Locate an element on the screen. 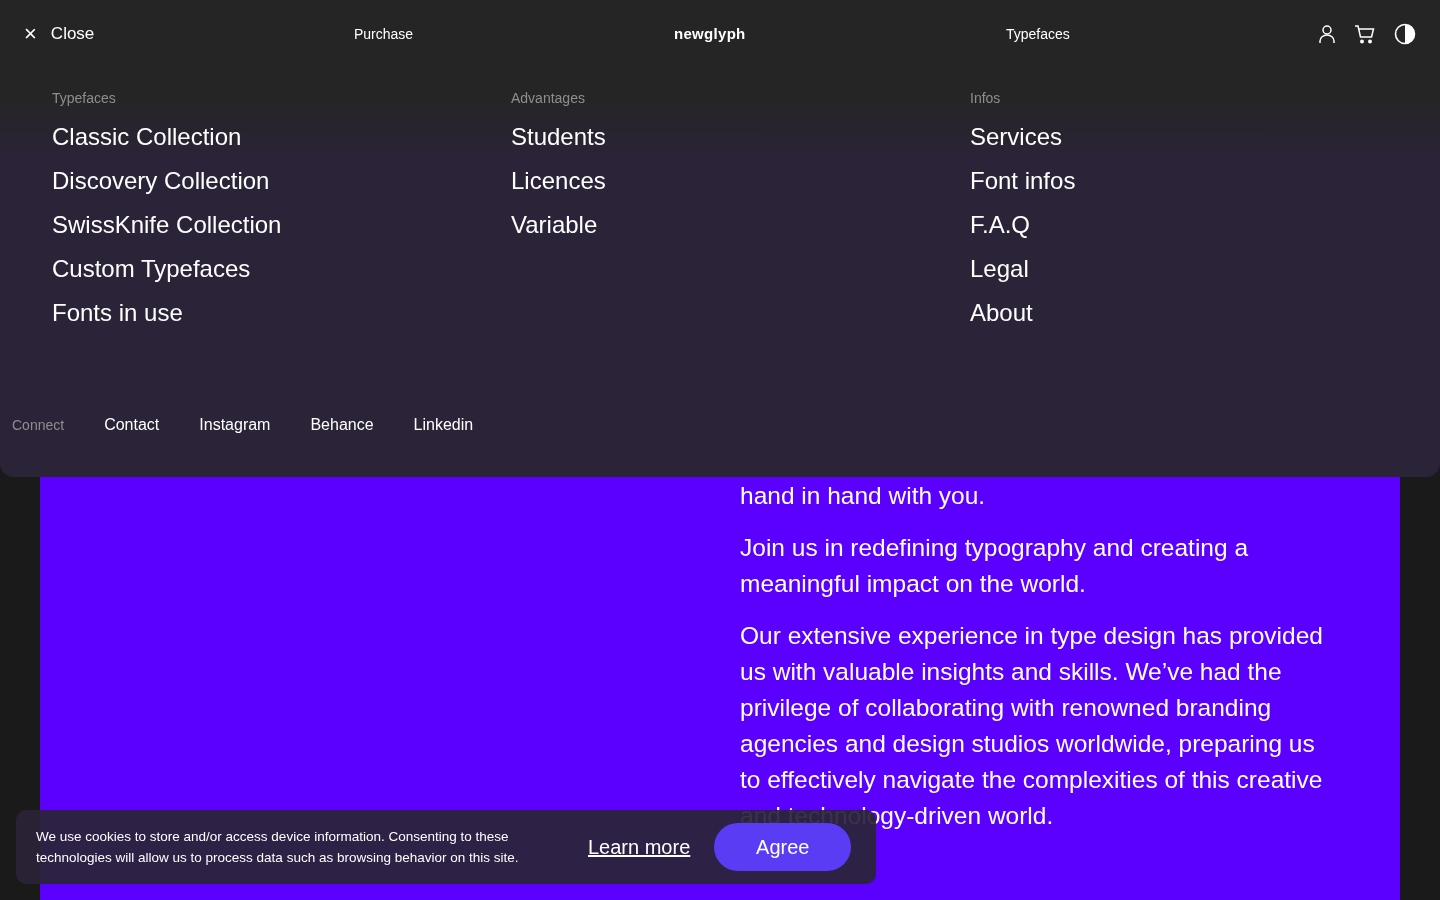  social-link: Contact is located at coordinates (132, 425).